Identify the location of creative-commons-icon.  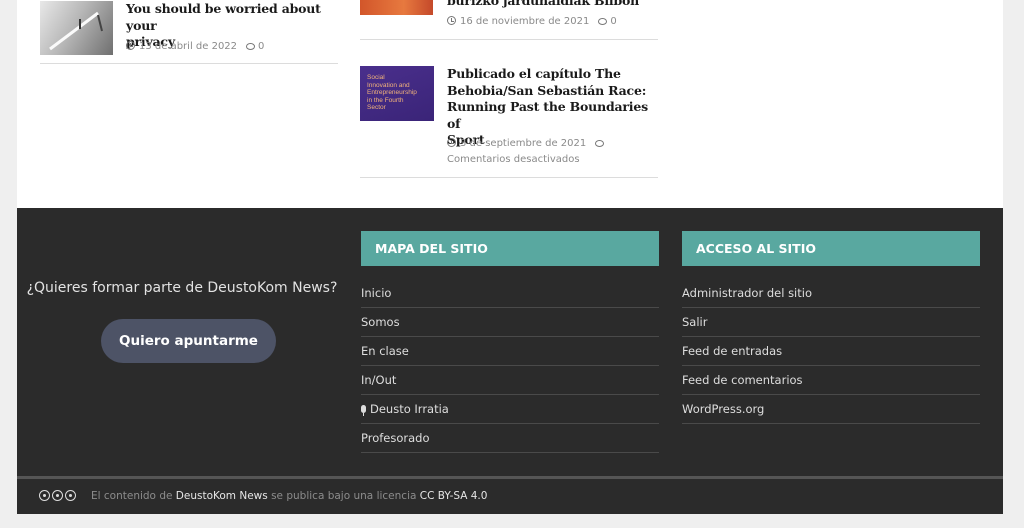
(57, 496).